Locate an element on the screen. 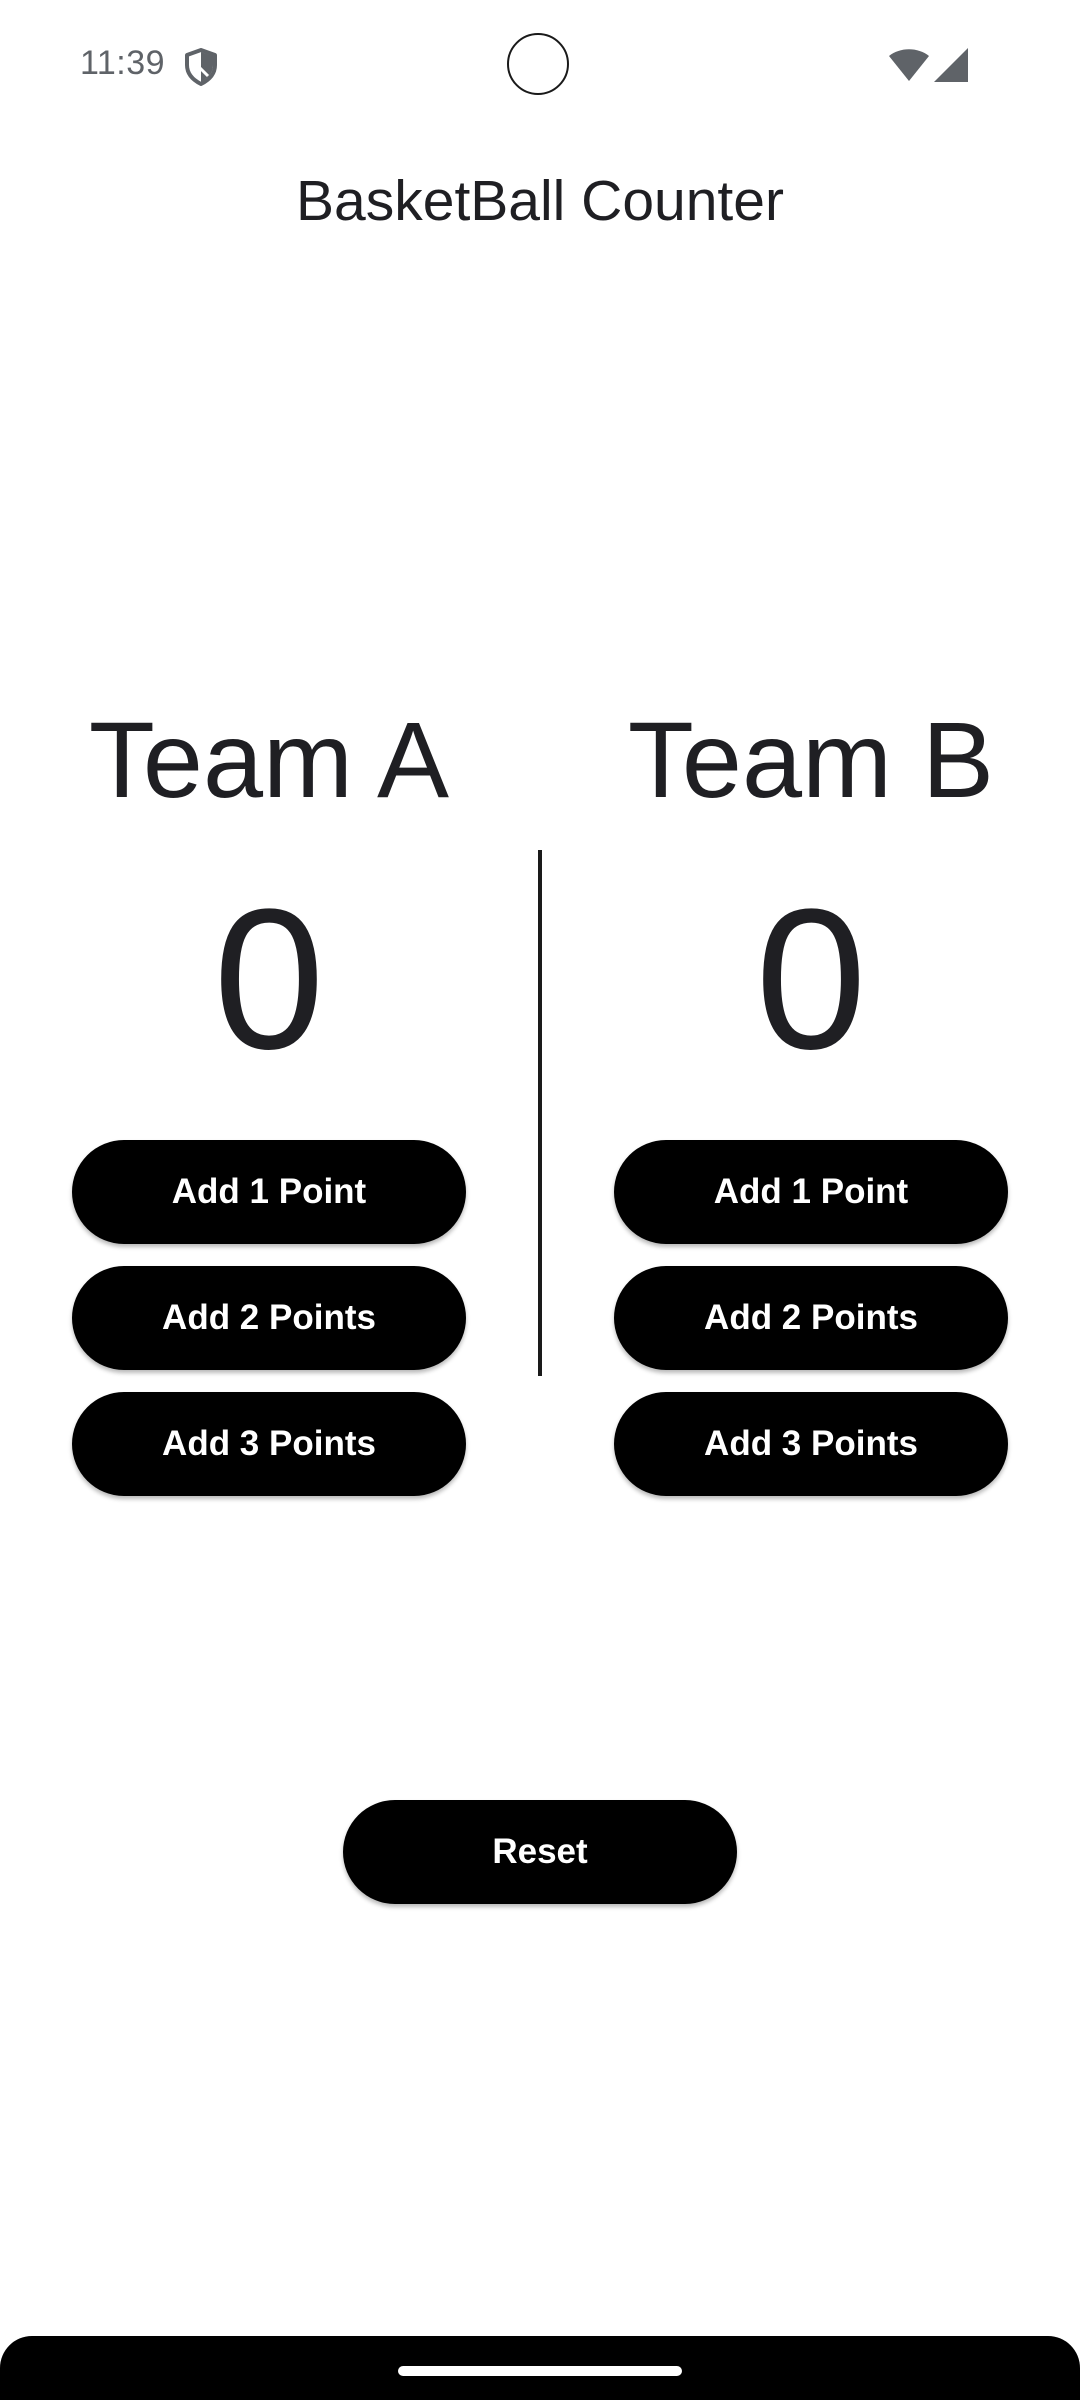 The height and width of the screenshot is (2400, 1080). reset-button: Reset is located at coordinates (540, 1852).